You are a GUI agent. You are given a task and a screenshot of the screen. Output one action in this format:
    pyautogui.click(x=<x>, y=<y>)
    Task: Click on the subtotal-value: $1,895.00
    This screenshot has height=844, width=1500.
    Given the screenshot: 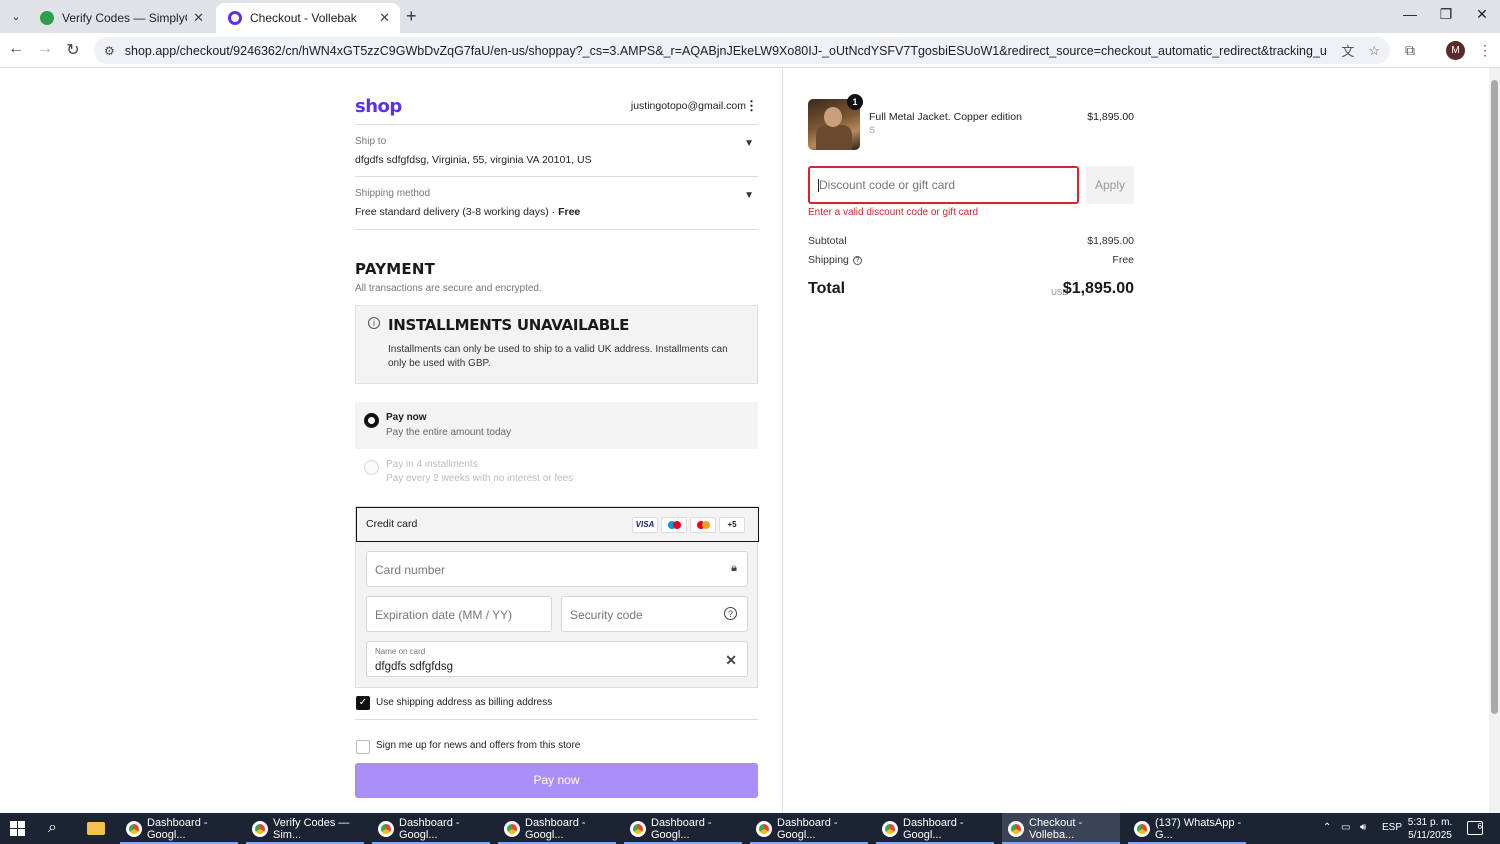 What is the action you would take?
    pyautogui.click(x=1110, y=241)
    